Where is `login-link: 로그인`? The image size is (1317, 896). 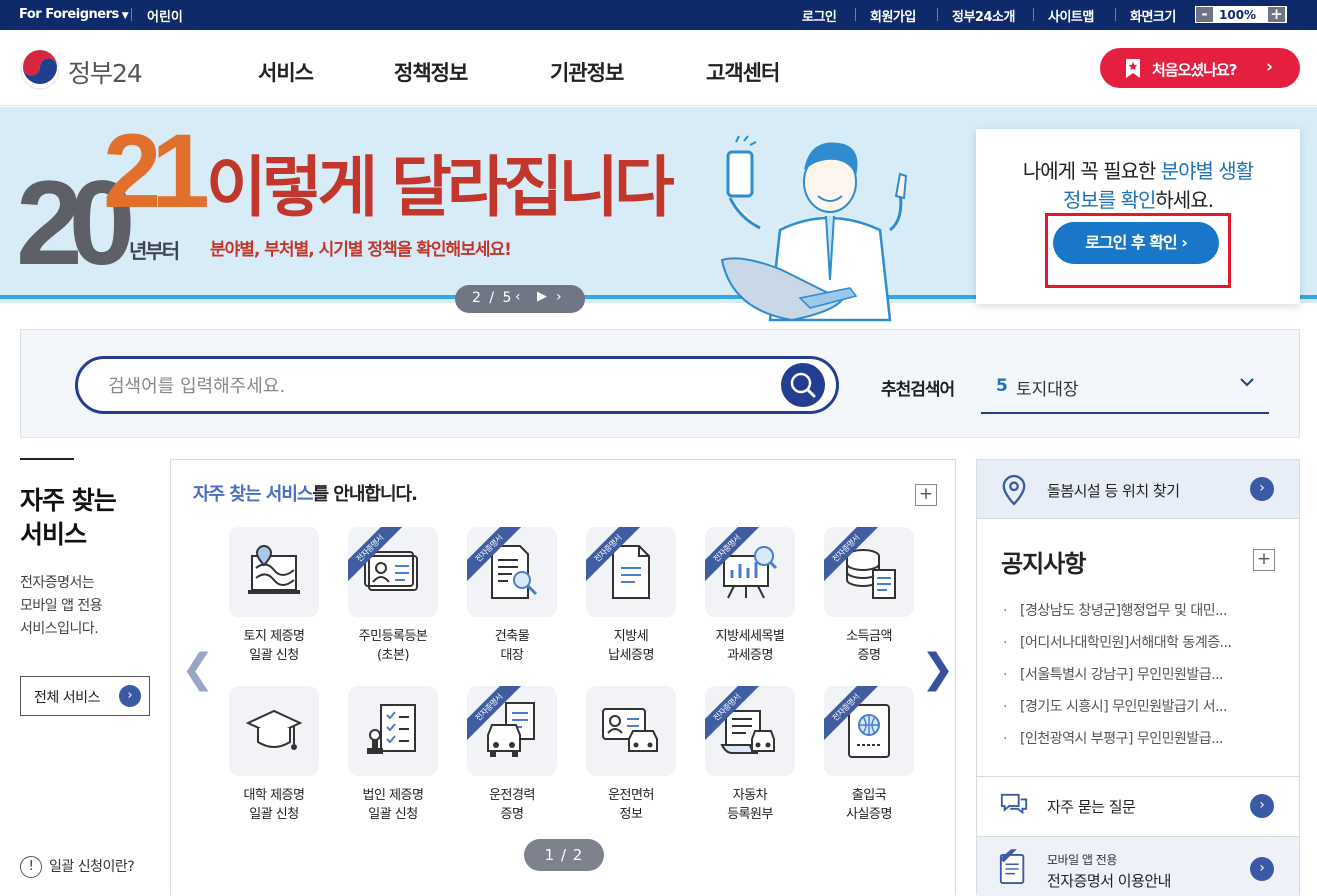
login-link: 로그인 is located at coordinates (819, 15).